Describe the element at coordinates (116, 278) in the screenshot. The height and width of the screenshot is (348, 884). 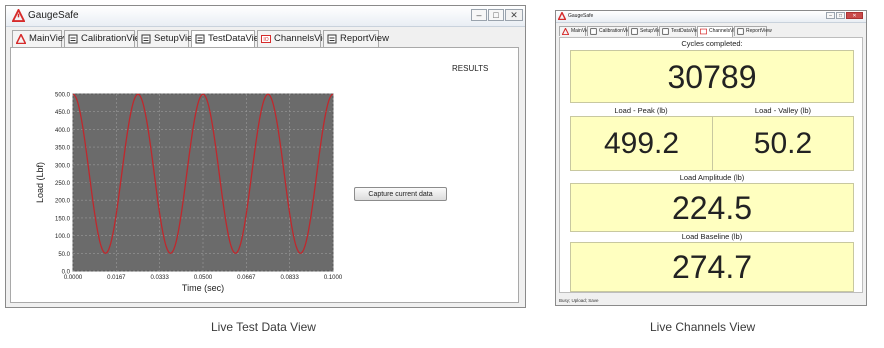
I see `x-tick-label: 0.0167` at that location.